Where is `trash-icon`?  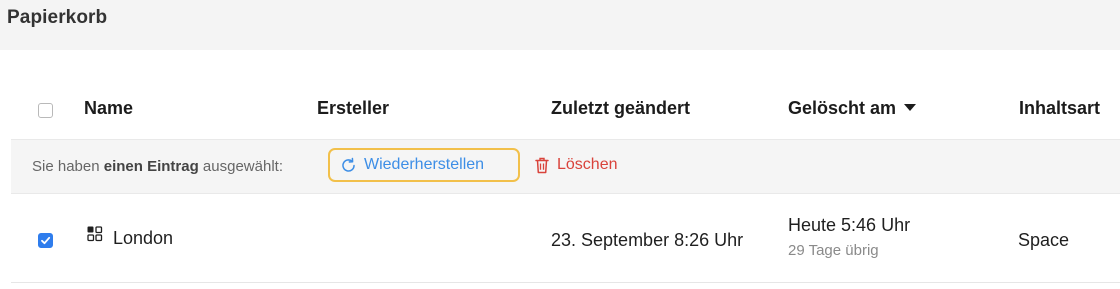
trash-icon is located at coordinates (542, 165).